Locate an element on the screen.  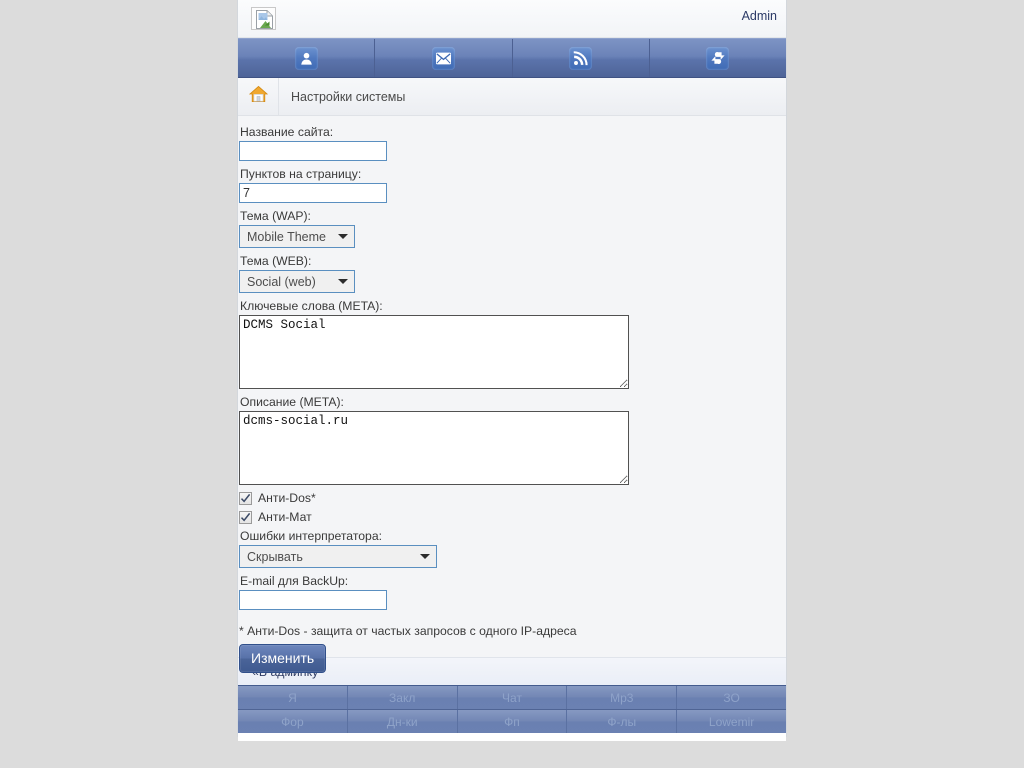
rss-icon is located at coordinates (581, 58).